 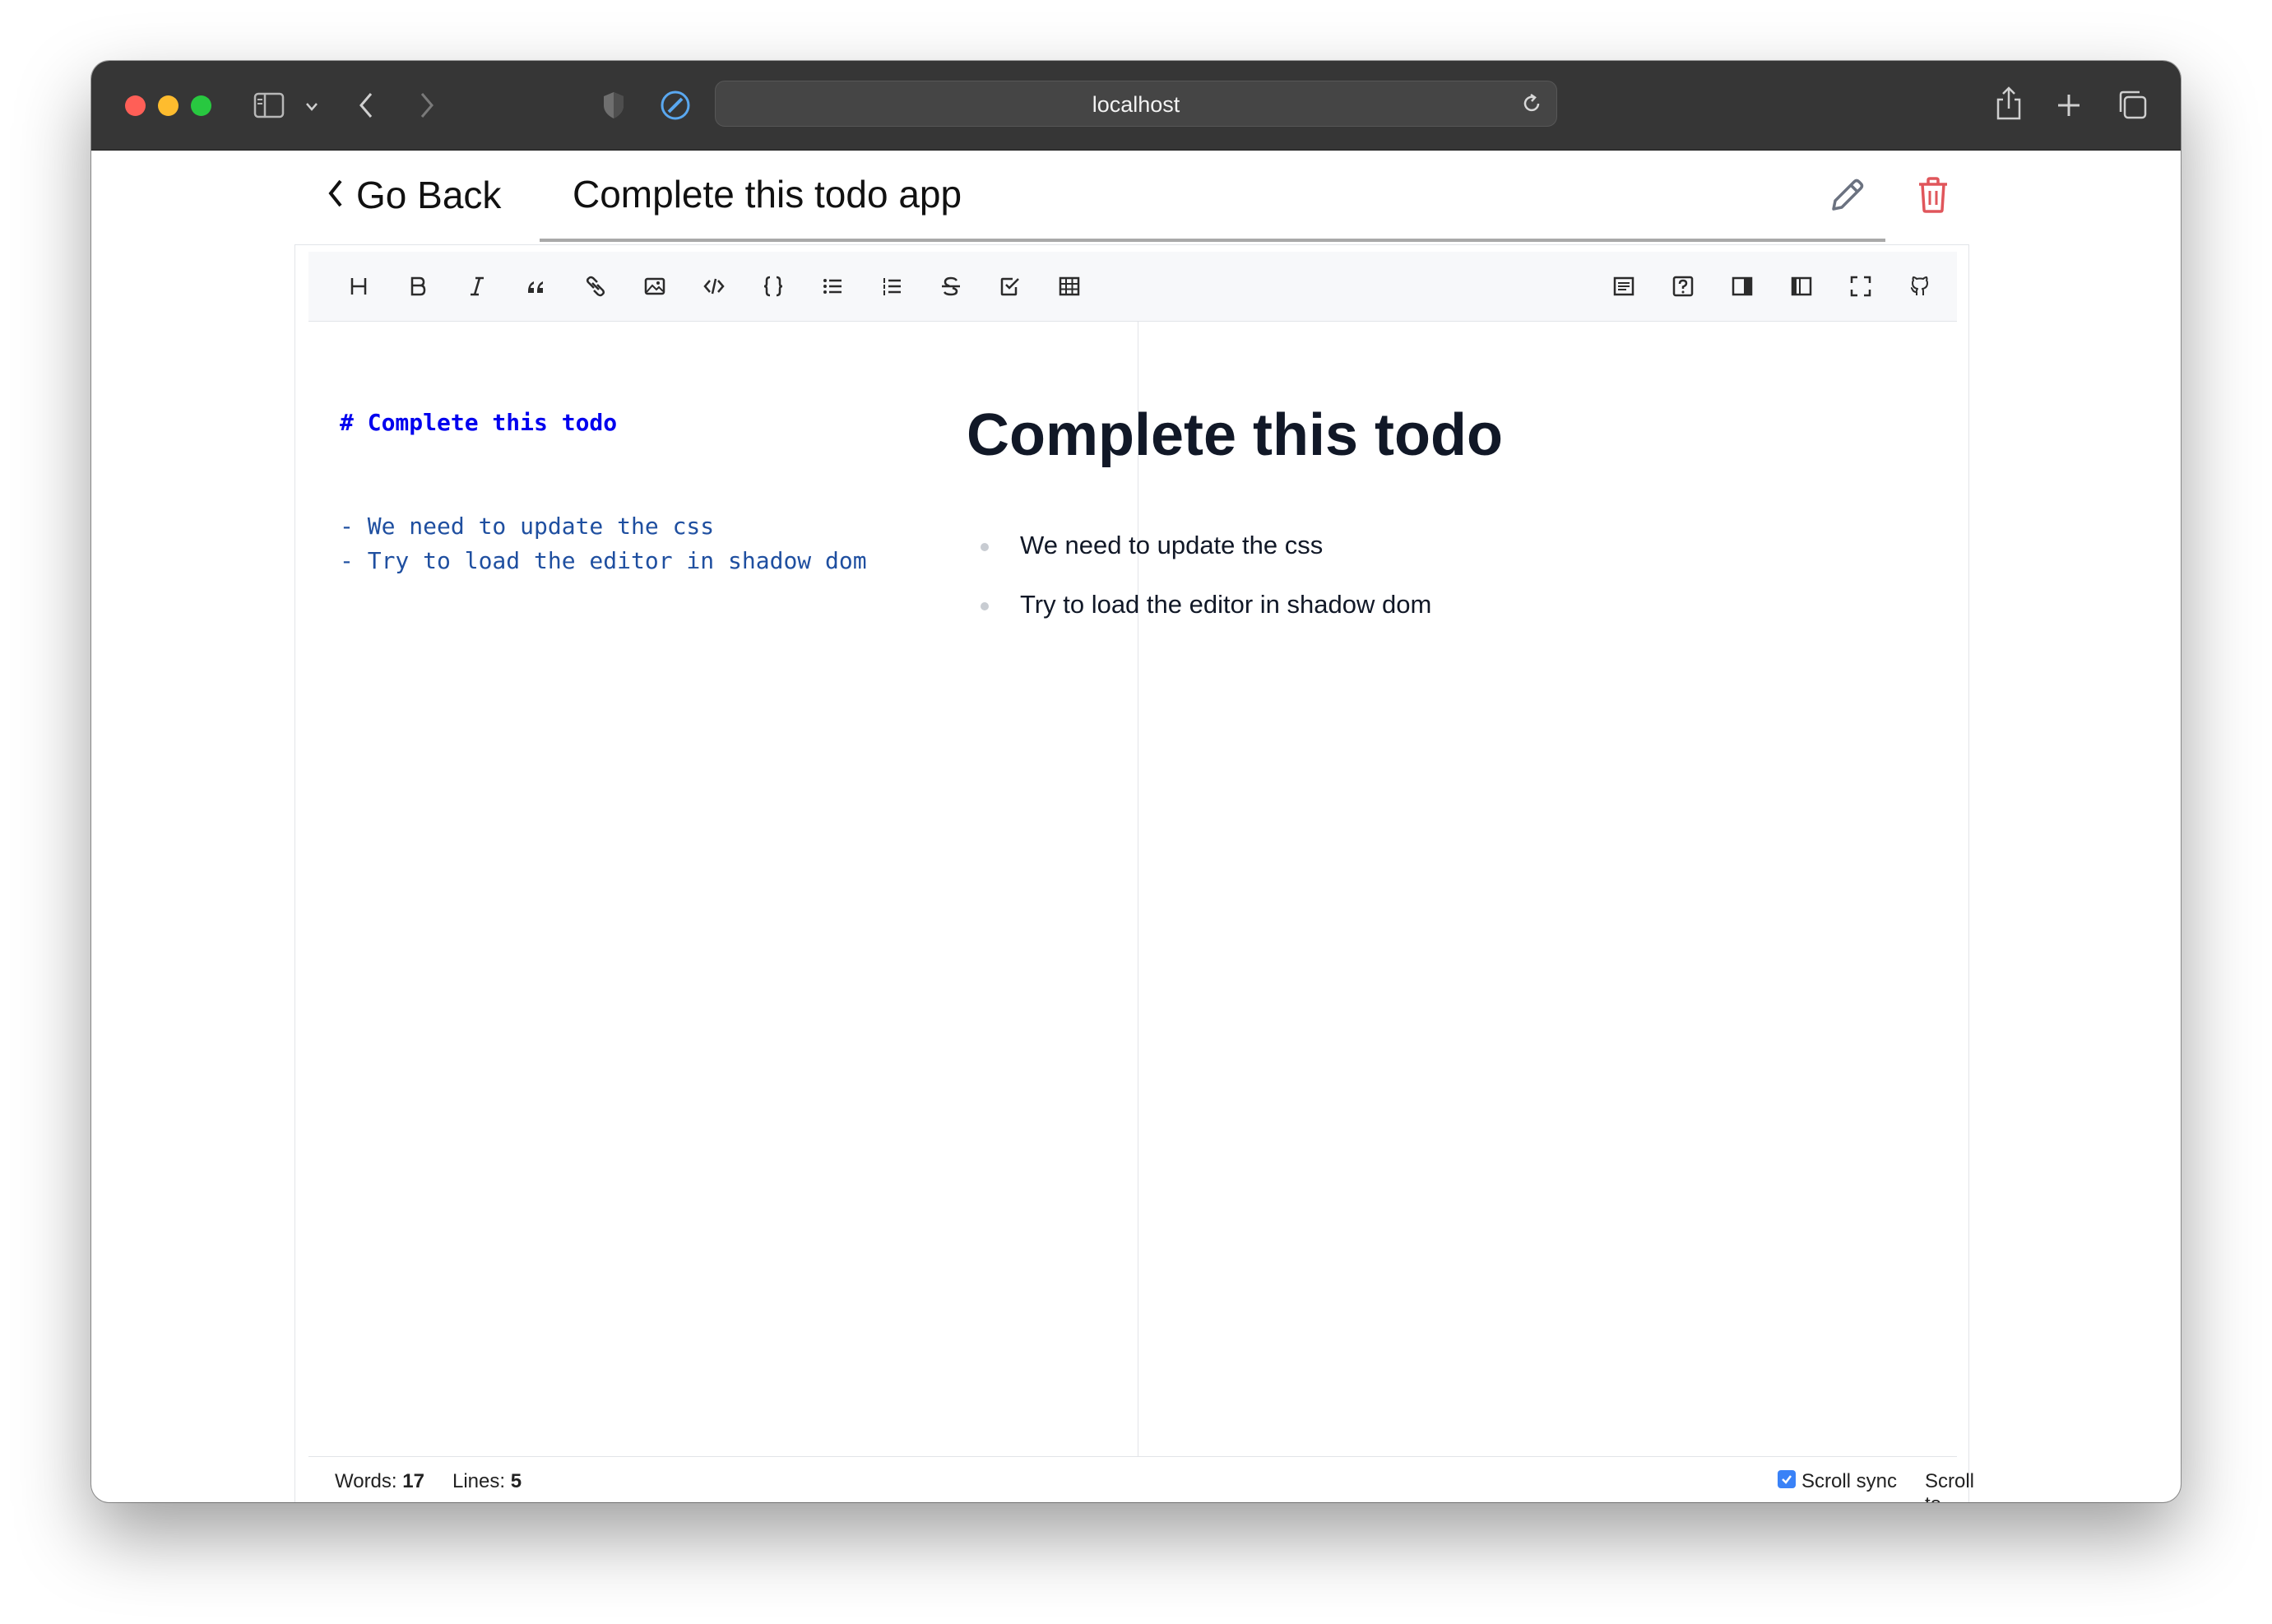 I want to click on image-icon, so click(x=654, y=286).